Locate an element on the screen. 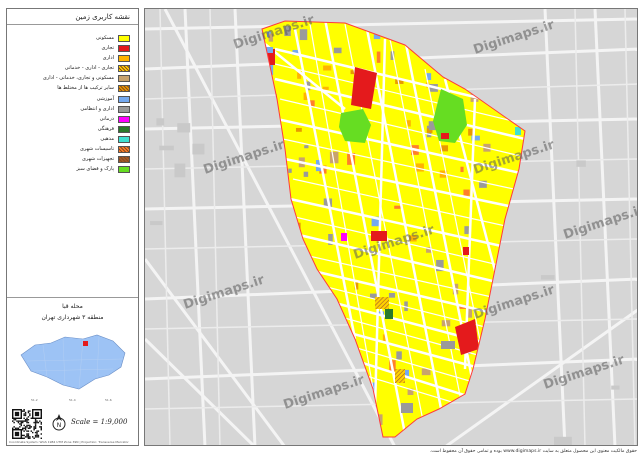 This screenshot has height=461, width=643. legend-item: سایر ترکیب ها از مختلط ها is located at coordinates (72, 89).